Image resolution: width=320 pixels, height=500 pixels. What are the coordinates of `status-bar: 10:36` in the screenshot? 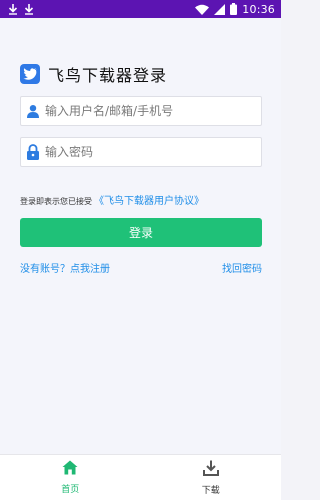 It's located at (140, 9).